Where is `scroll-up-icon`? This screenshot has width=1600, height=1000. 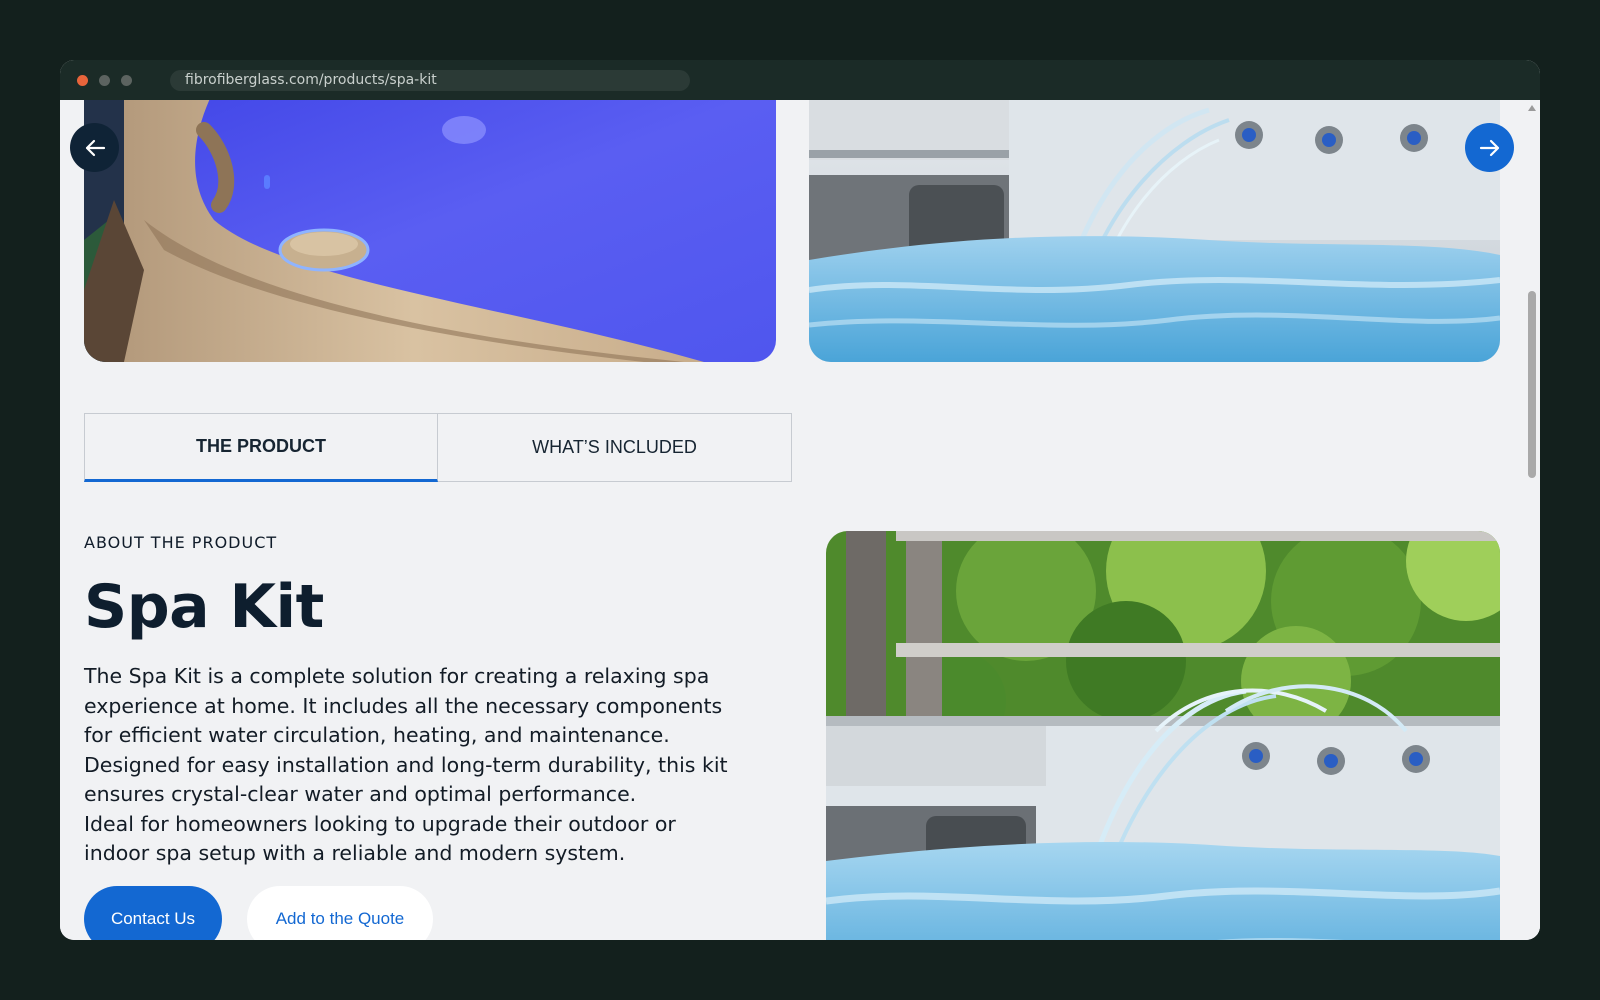 scroll-up-icon is located at coordinates (1532, 108).